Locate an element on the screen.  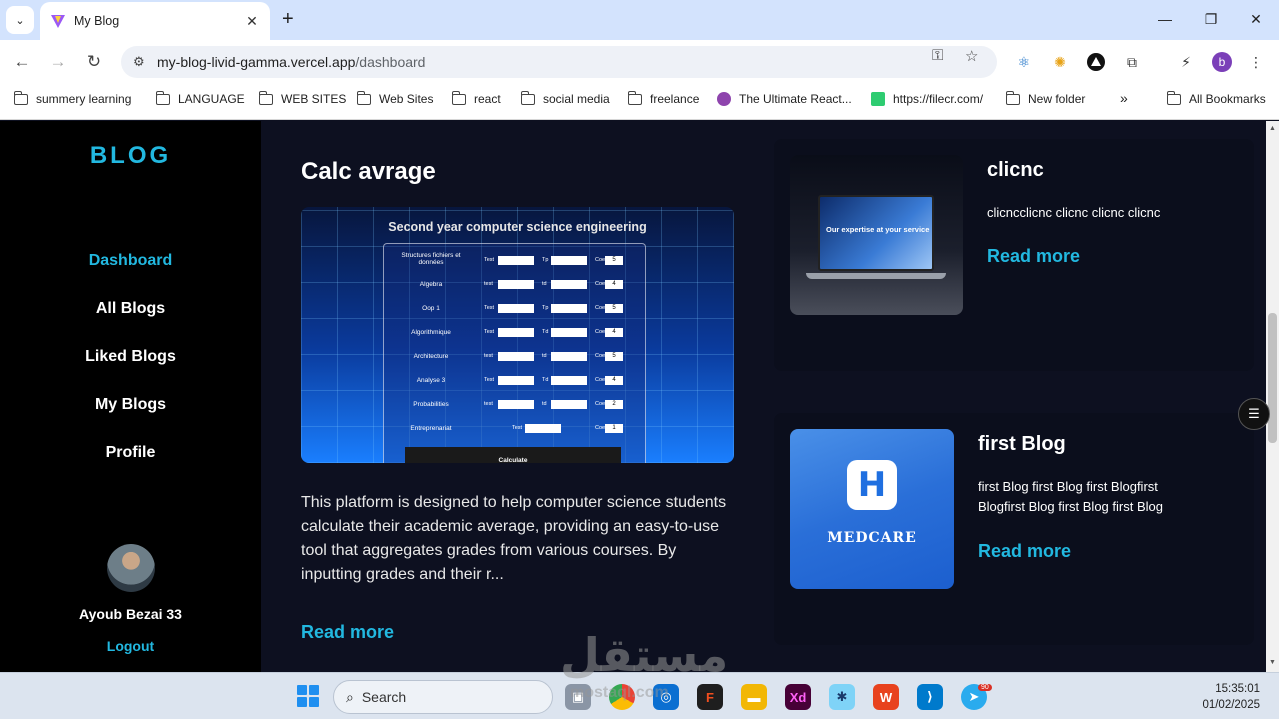
all-bookmarks: All Bookmarks is located at coordinates (1216, 98).